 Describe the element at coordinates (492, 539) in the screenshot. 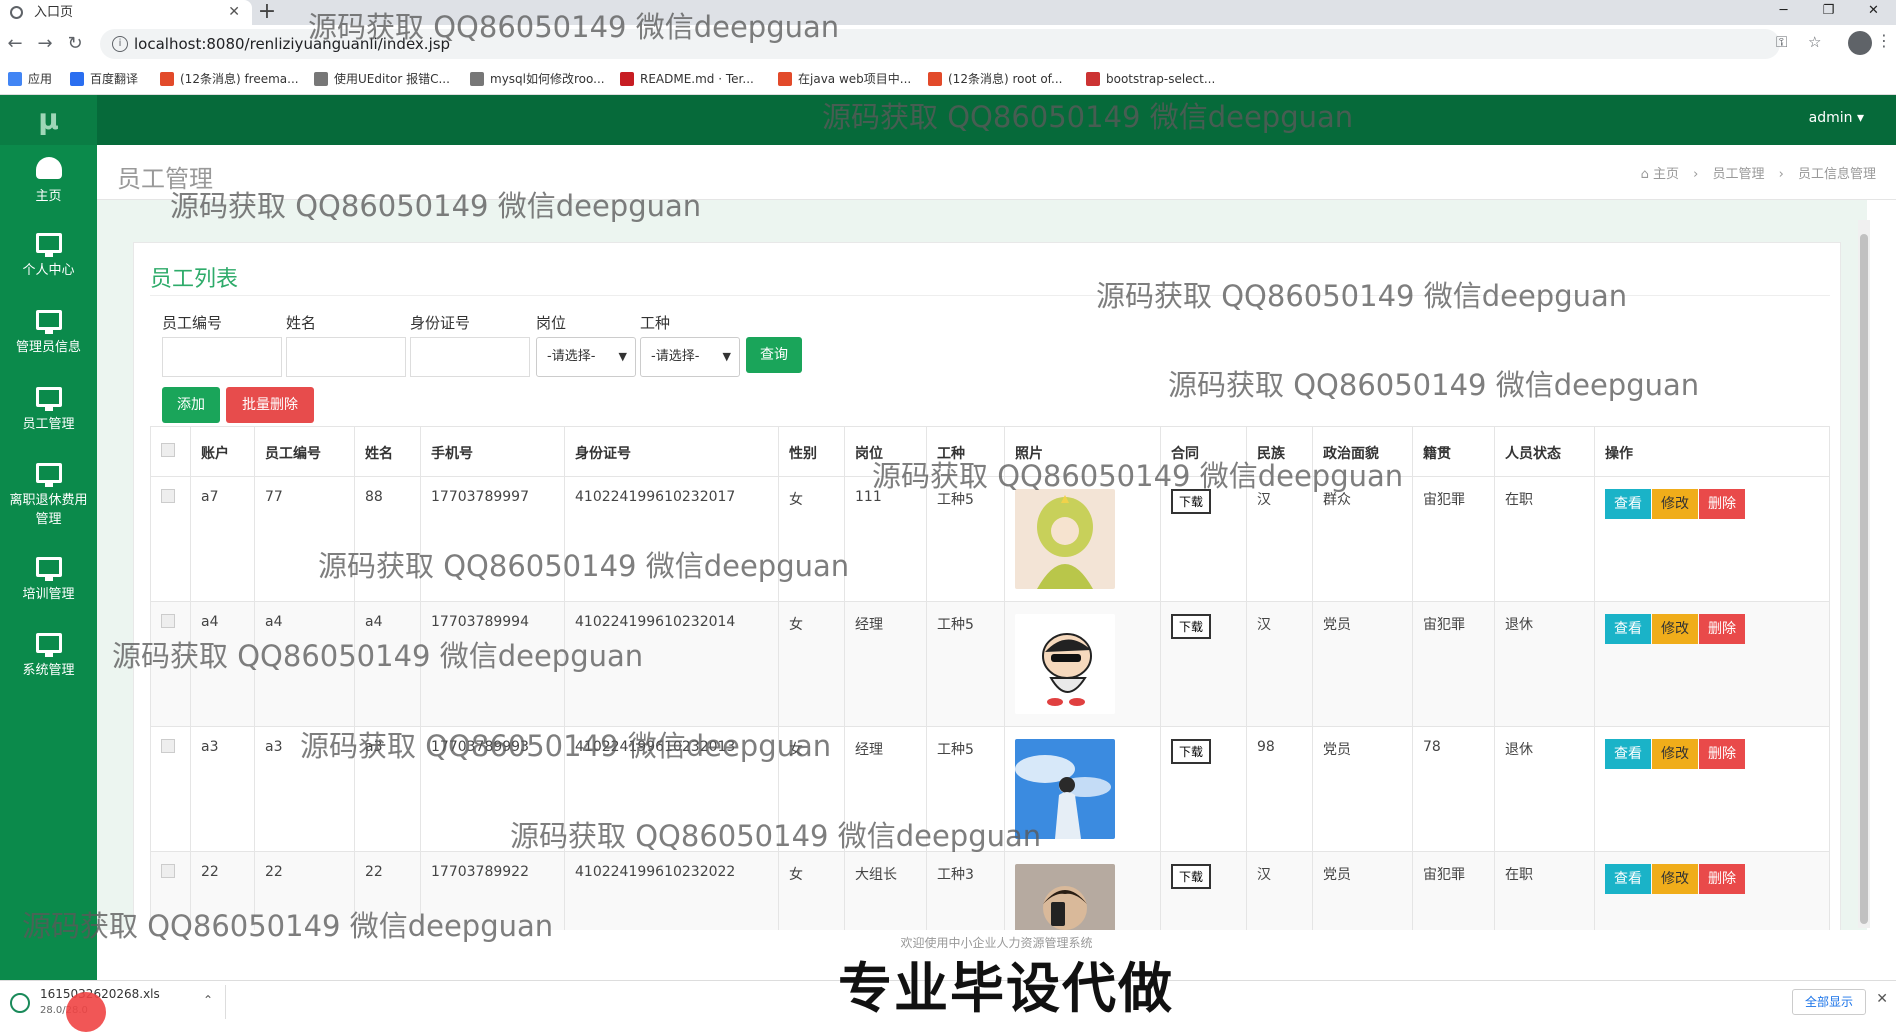

I see `cell-phone: 17703789997` at that location.